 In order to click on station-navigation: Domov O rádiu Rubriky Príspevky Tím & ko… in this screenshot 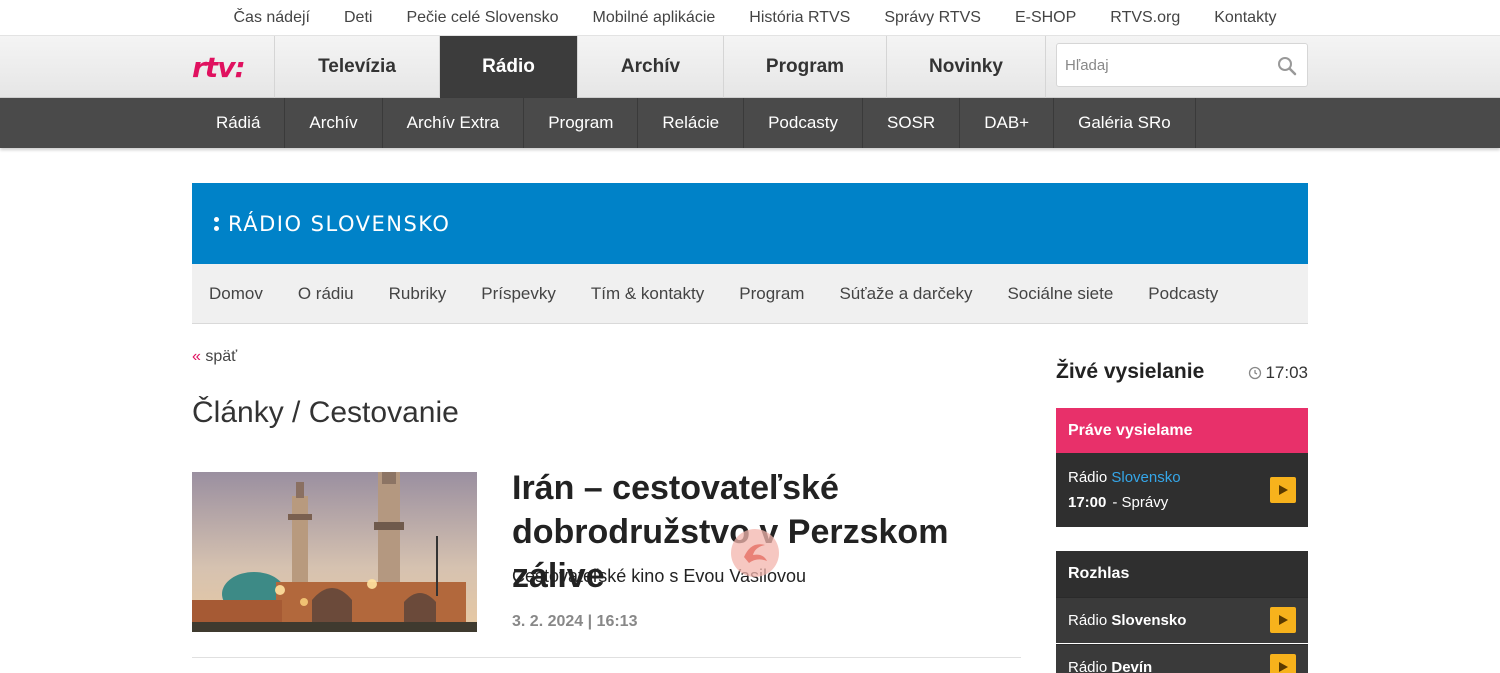, I will do `click(750, 294)`.